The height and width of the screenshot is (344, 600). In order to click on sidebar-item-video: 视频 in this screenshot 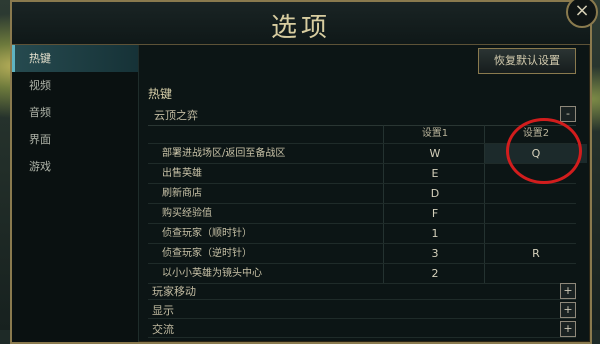, I will do `click(75, 85)`.